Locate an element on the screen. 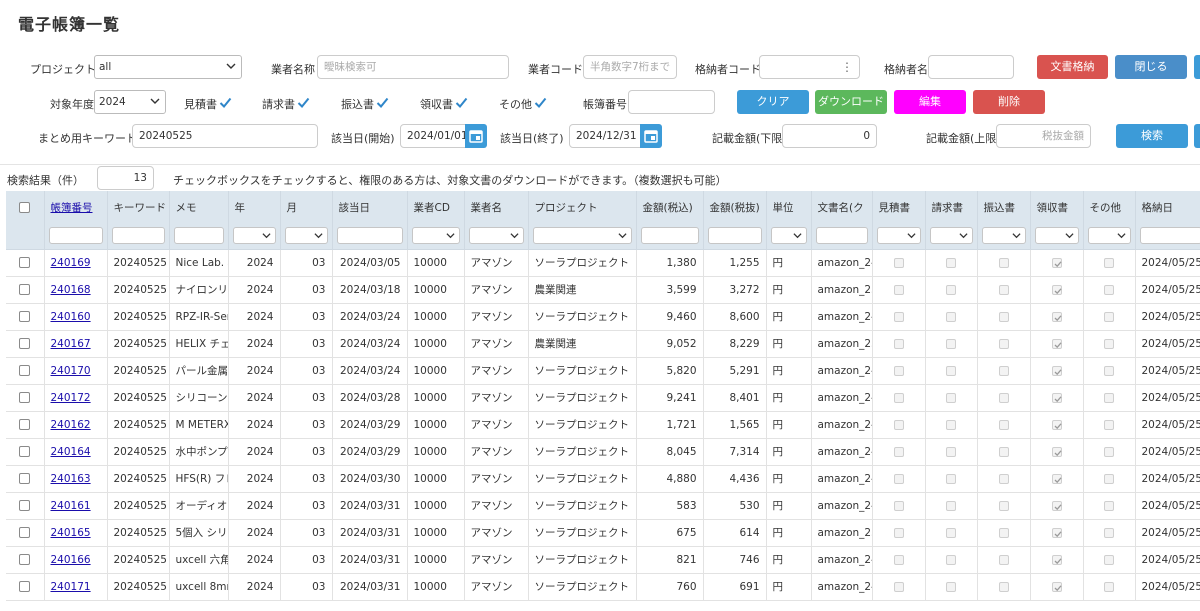  ledger-no-cell: 240160 is located at coordinates (76, 317).